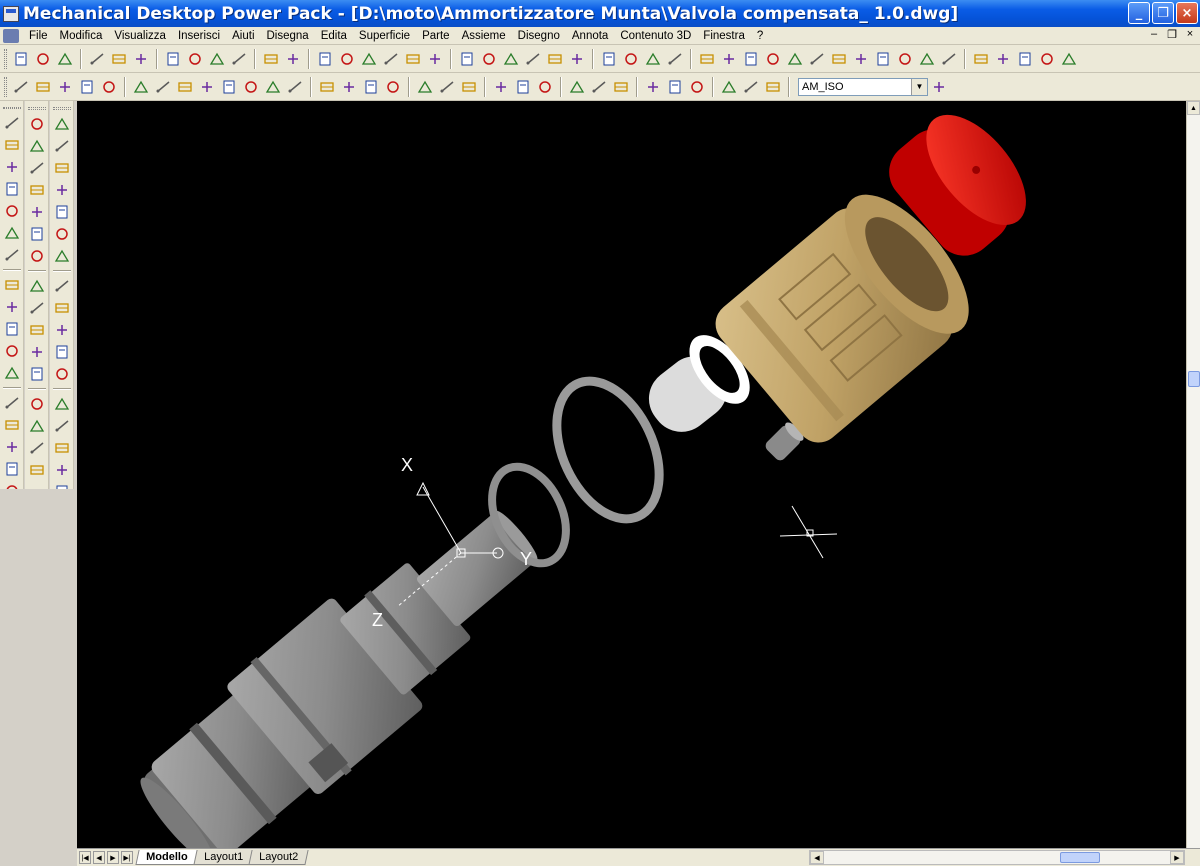 This screenshot has width=1200, height=866. I want to click on menu-aiuti: Aiuti, so click(243, 36).